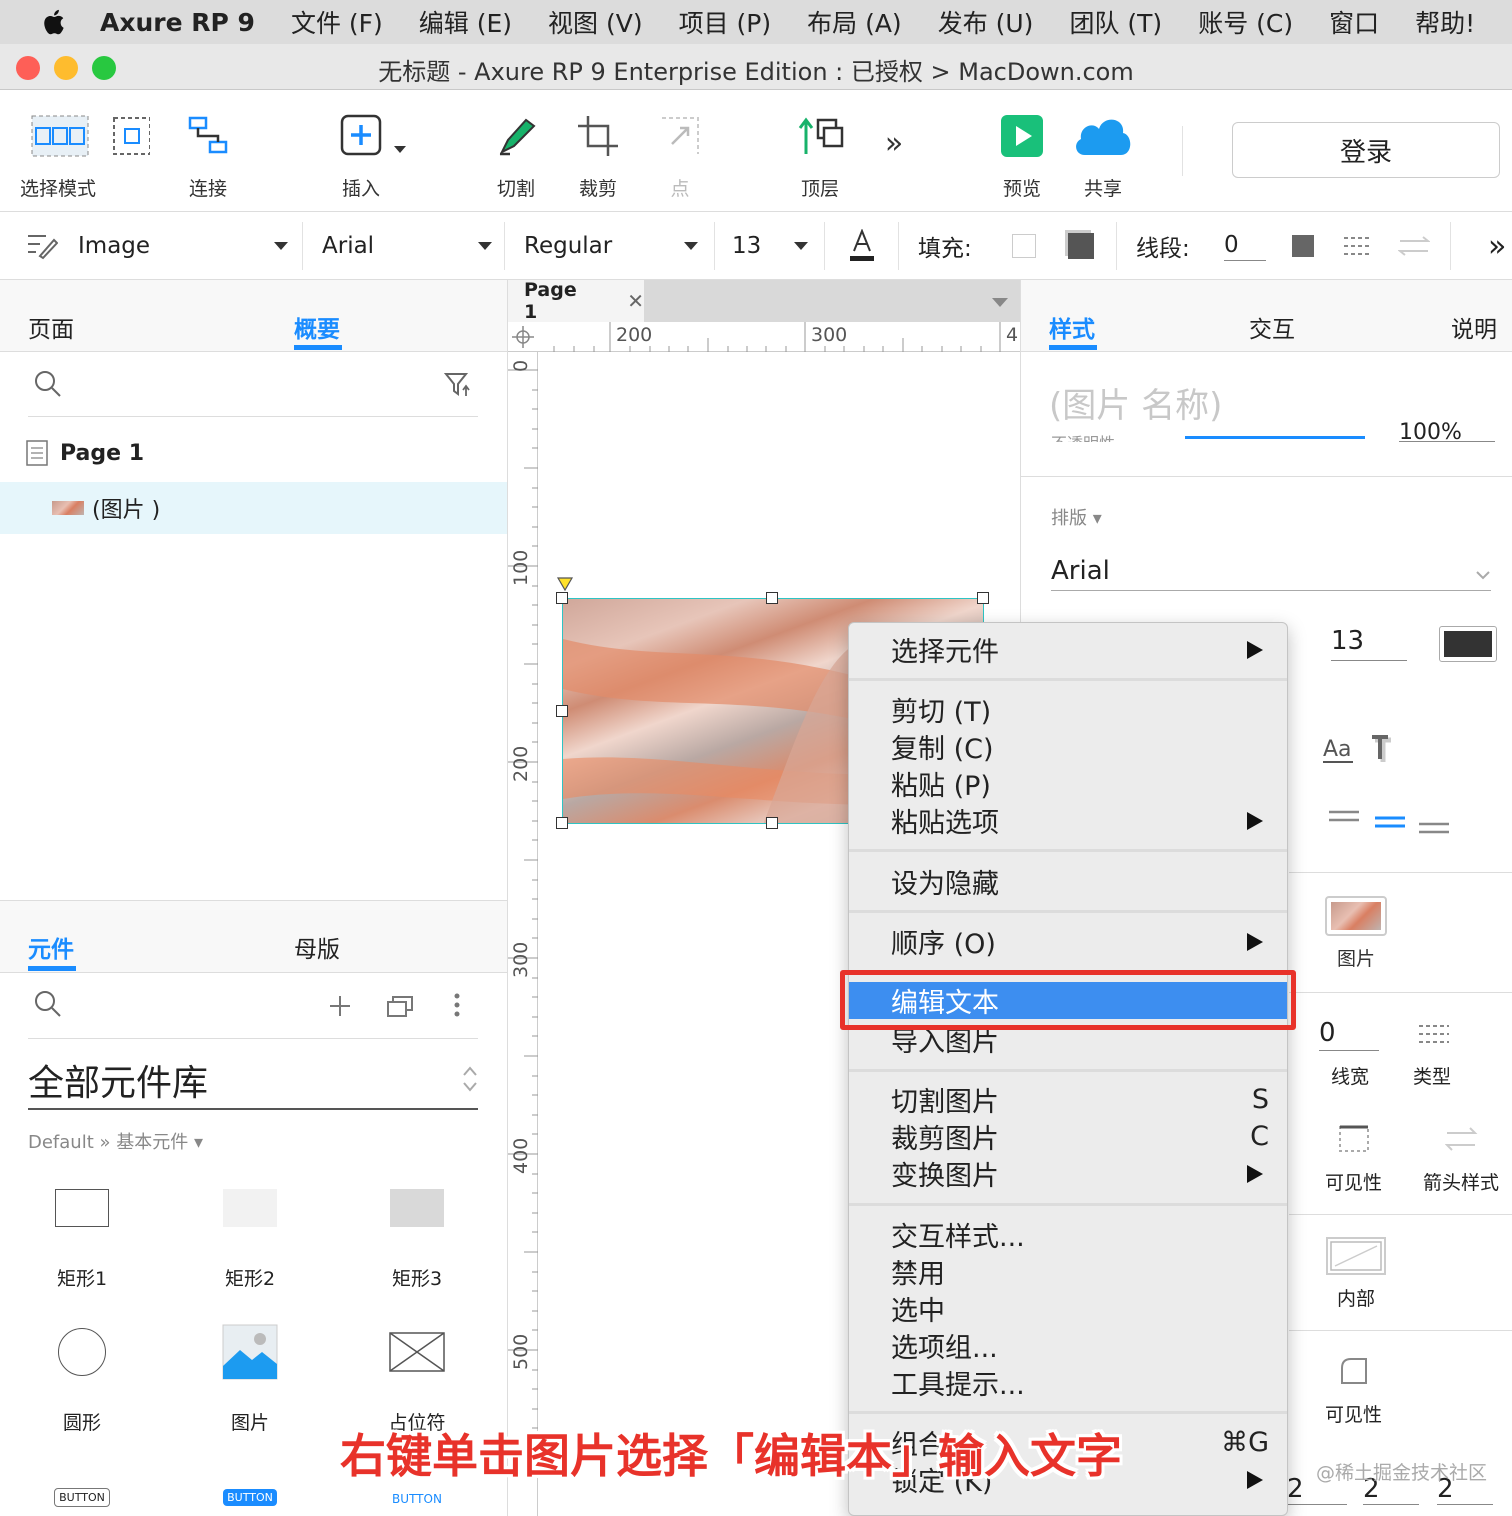 The width and height of the screenshot is (1512, 1516). I want to click on menu-team: 团队 (T), so click(1115, 22).